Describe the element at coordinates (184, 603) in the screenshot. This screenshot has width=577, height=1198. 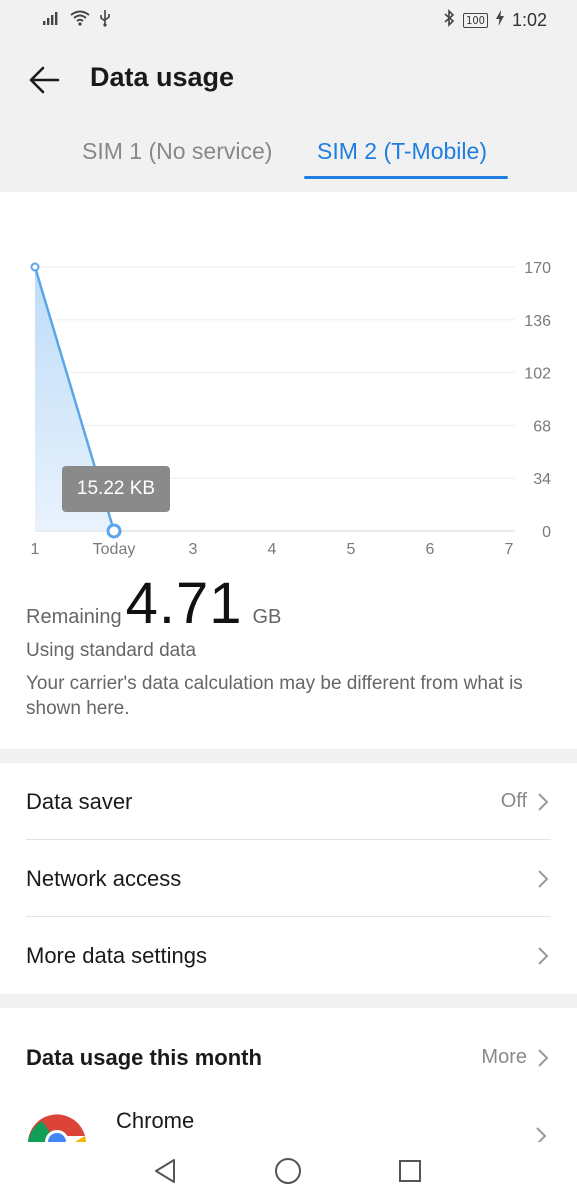
I see `remaining-value: 4.71` at that location.